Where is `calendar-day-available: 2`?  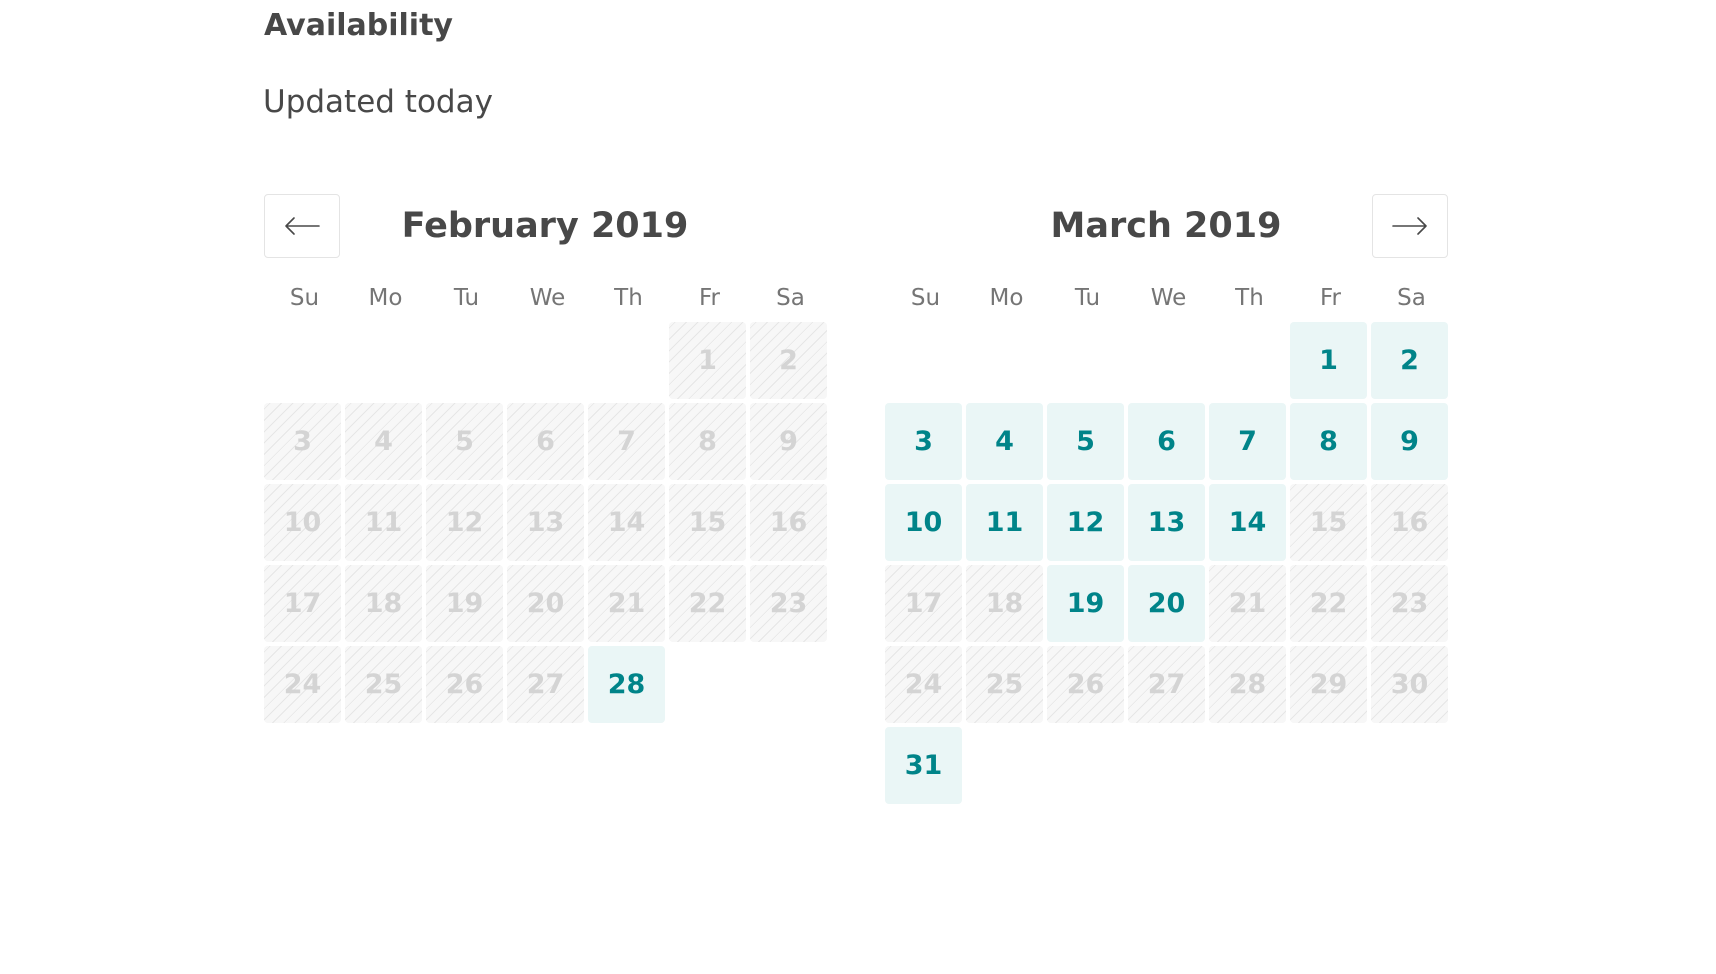 calendar-day-available: 2 is located at coordinates (1409, 360).